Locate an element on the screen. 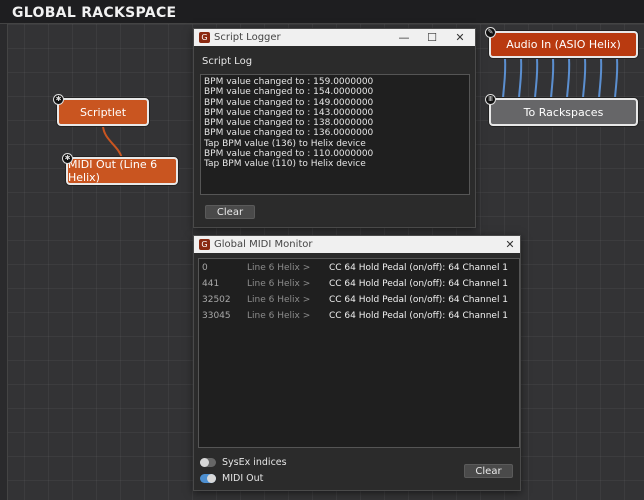 This screenshot has width=644, height=500. midi-event-time: 33045 is located at coordinates (216, 316).